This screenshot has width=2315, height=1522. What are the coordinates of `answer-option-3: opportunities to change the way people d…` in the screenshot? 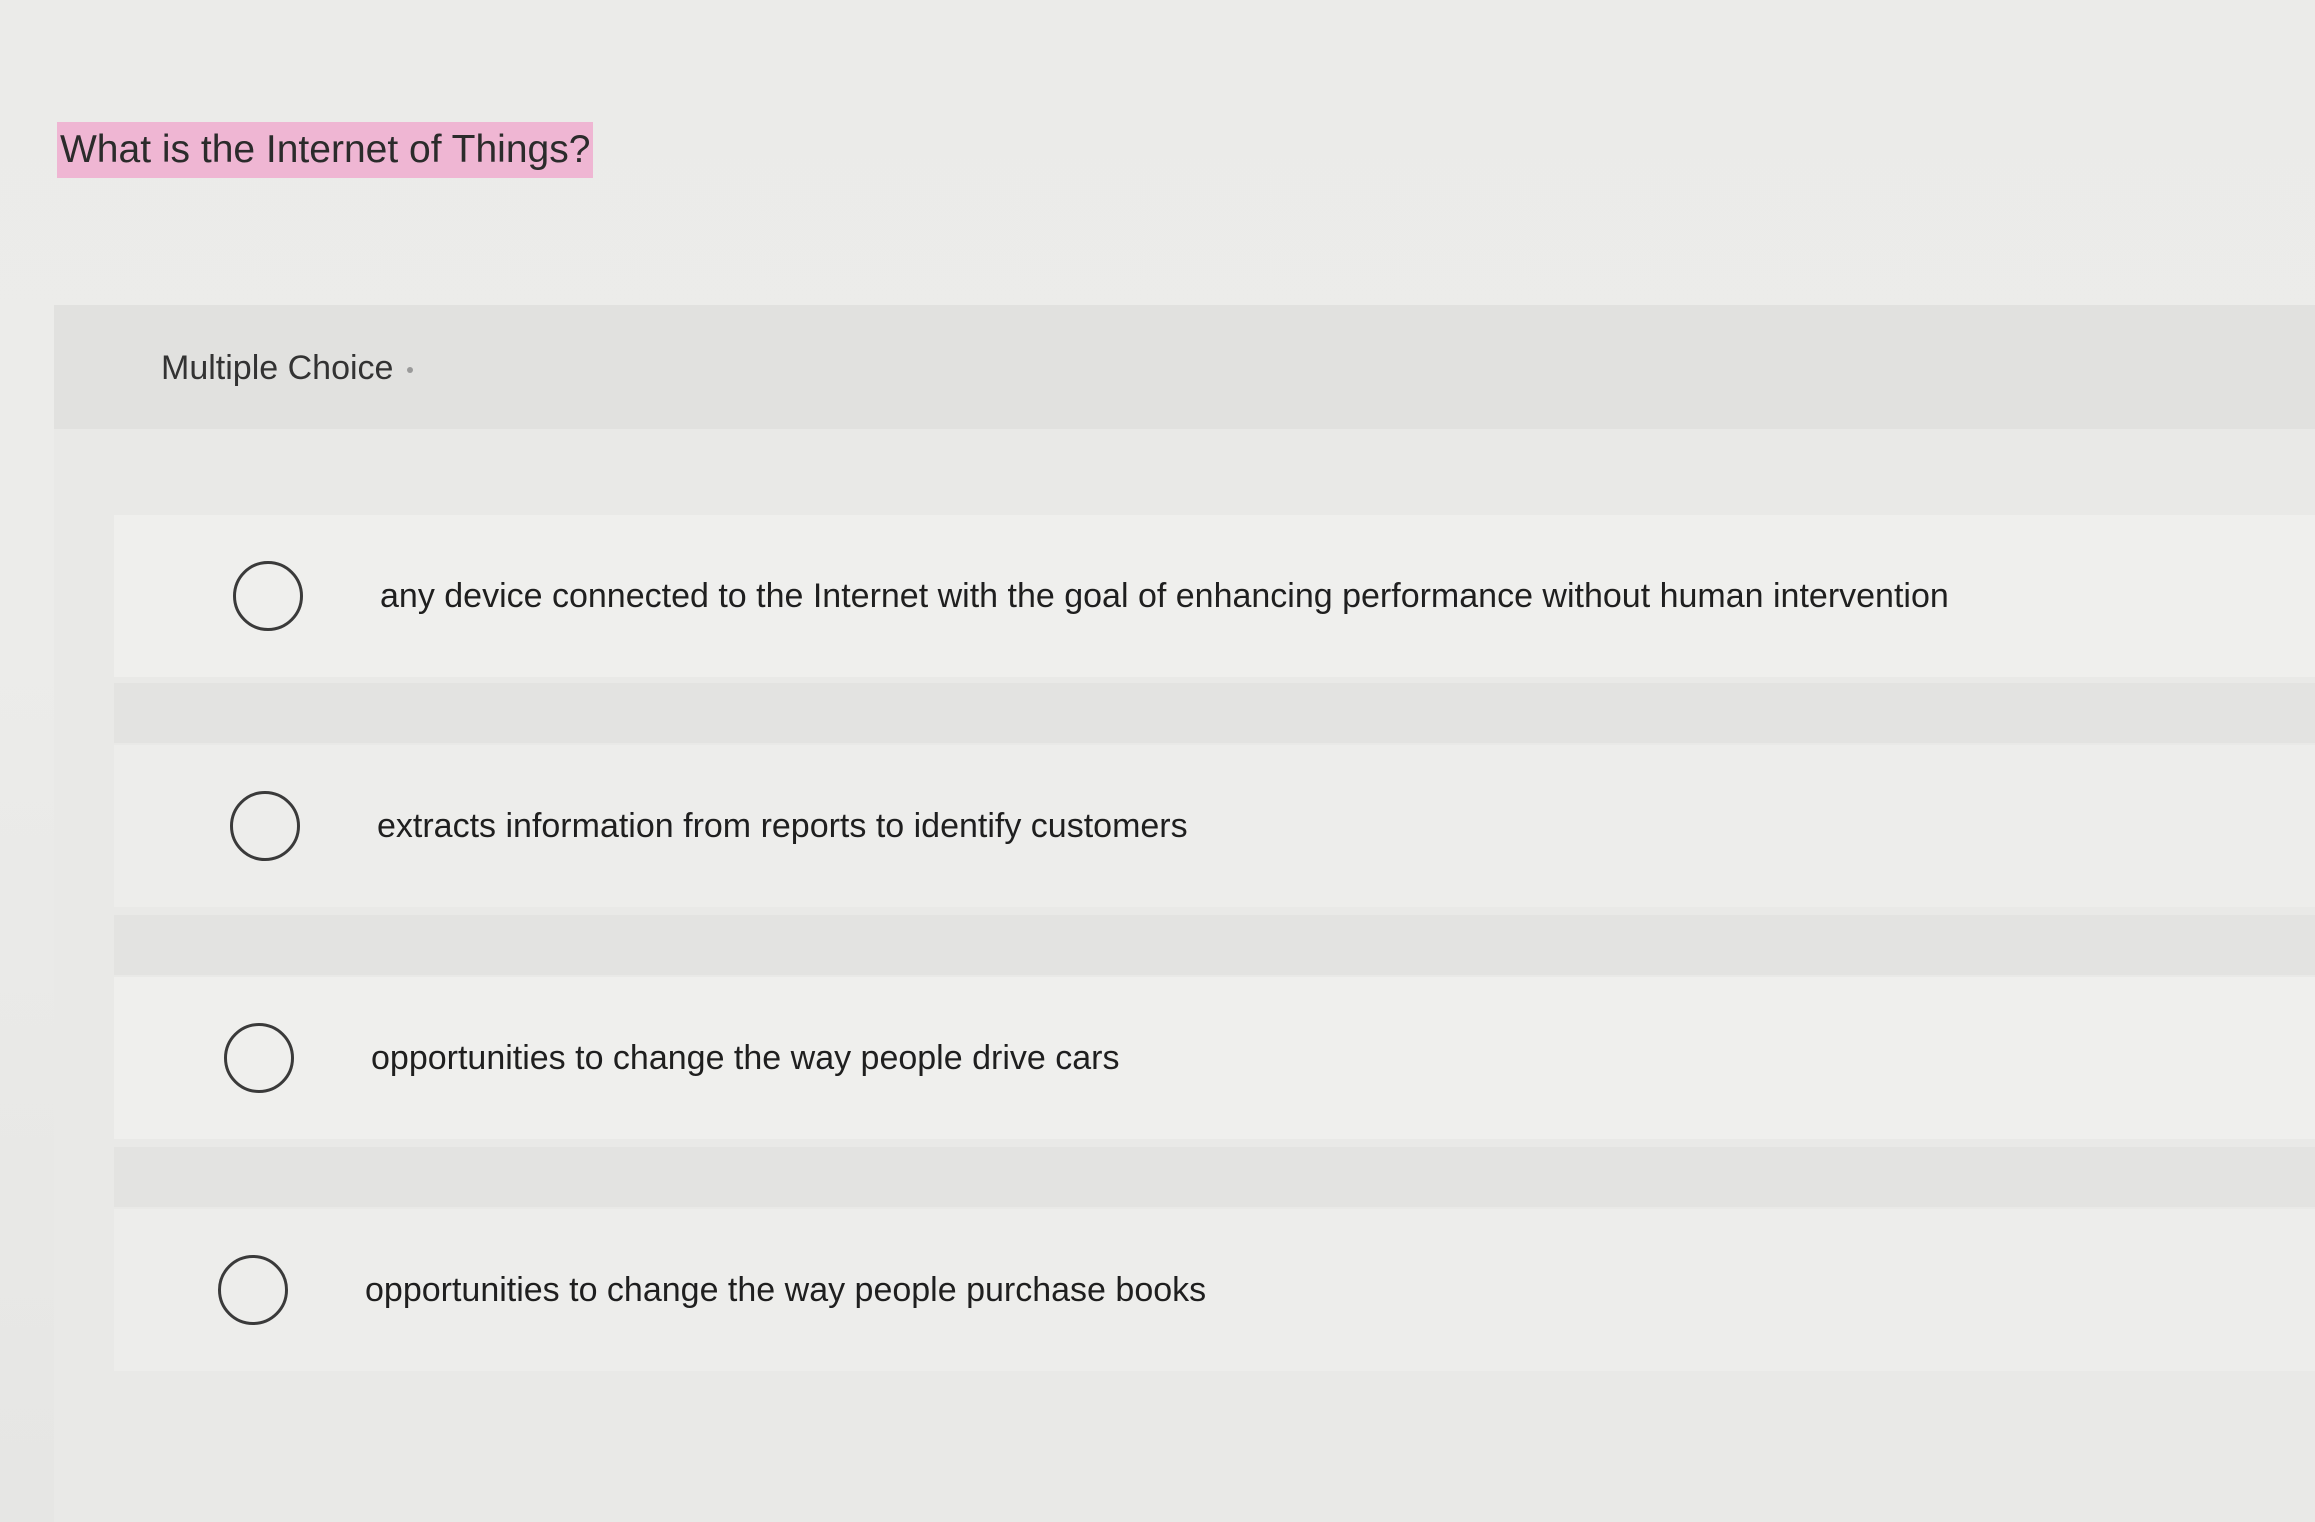 It's located at (1214, 1058).